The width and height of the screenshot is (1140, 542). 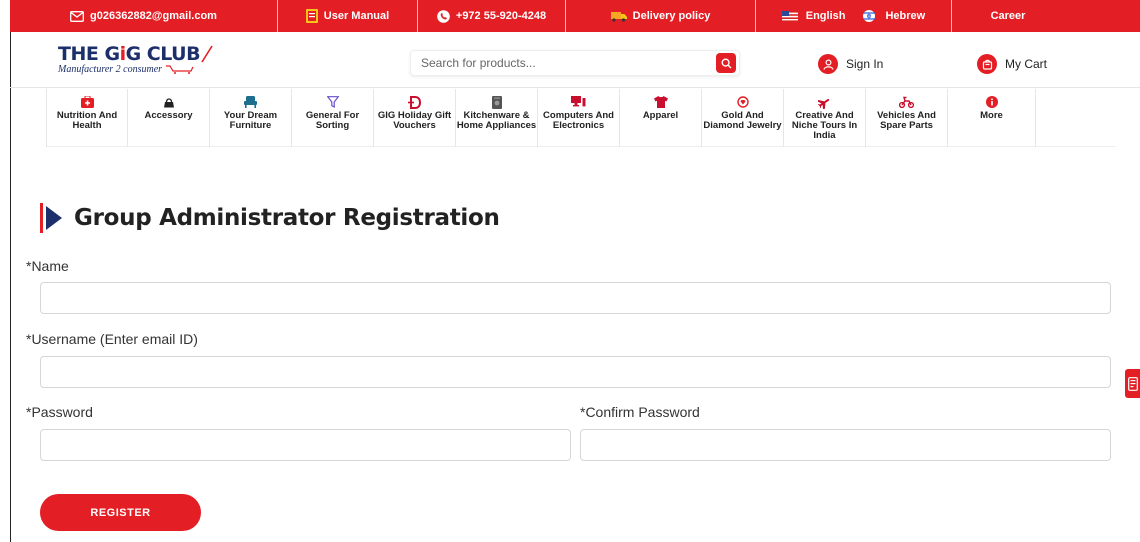 I want to click on cart-icon, so click(x=987, y=64).